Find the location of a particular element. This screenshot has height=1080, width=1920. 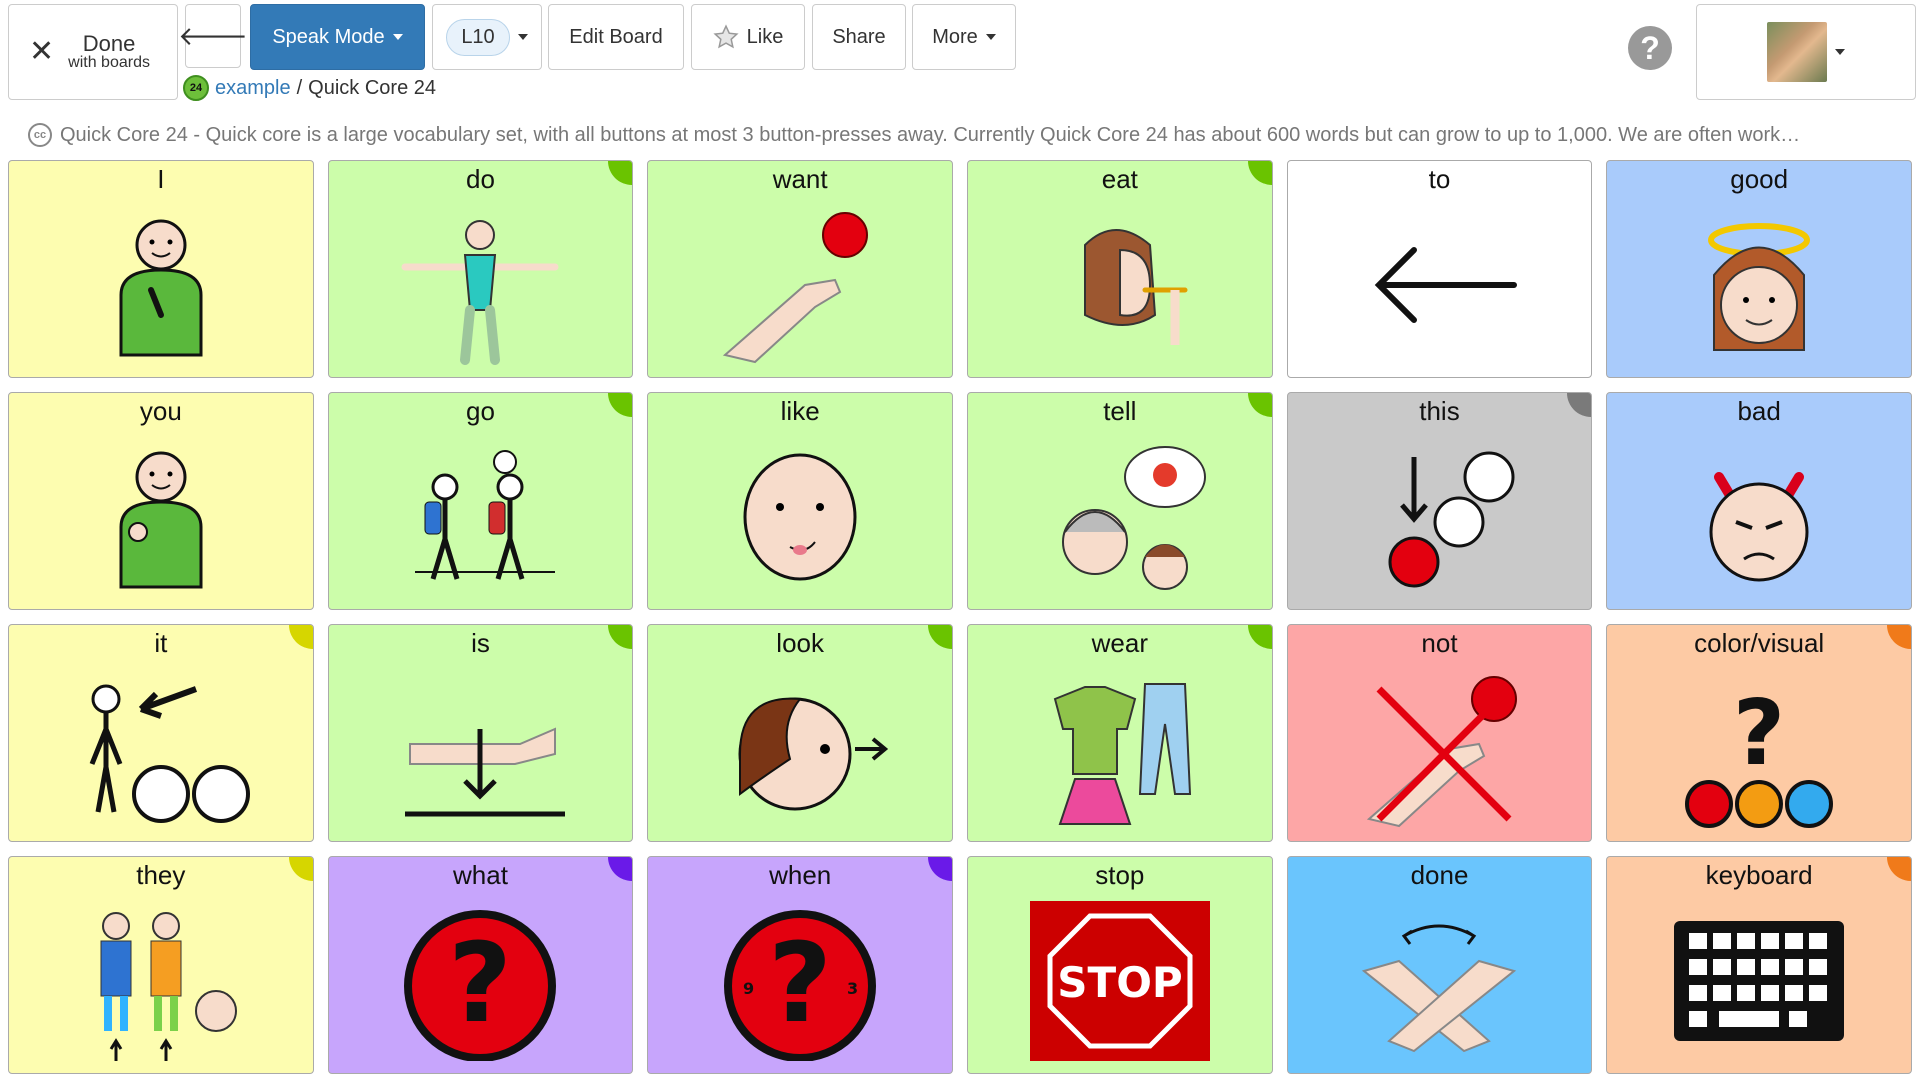

svg-text: 9 is located at coordinates (748, 988).